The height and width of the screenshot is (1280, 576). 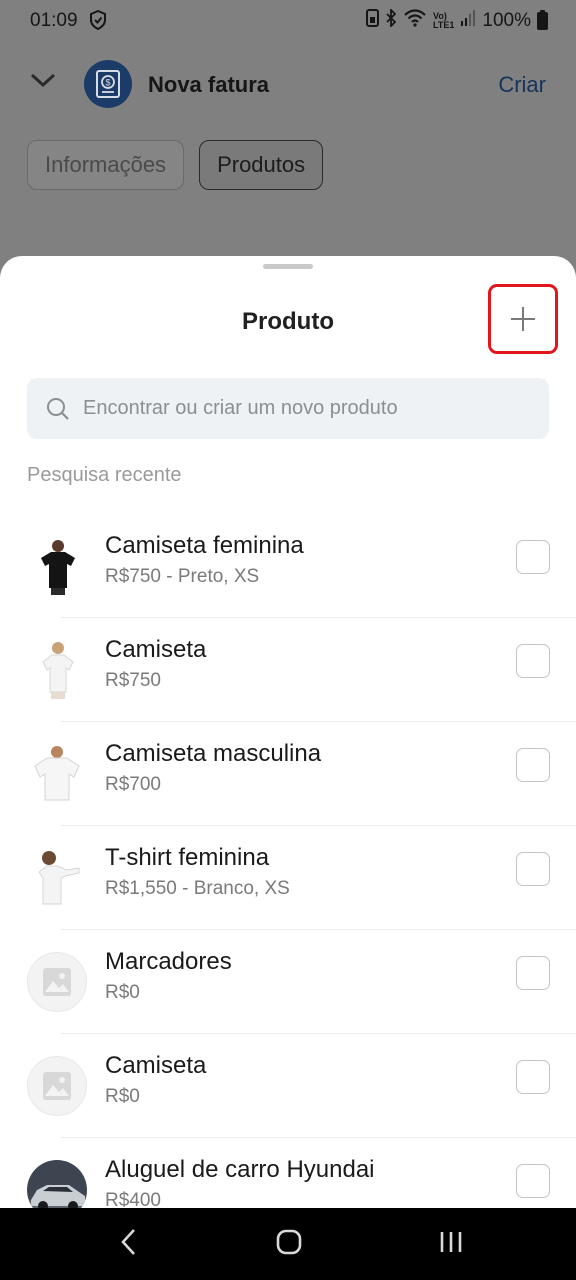 What do you see at coordinates (506, 20) in the screenshot?
I see `battery-level: 100%` at bounding box center [506, 20].